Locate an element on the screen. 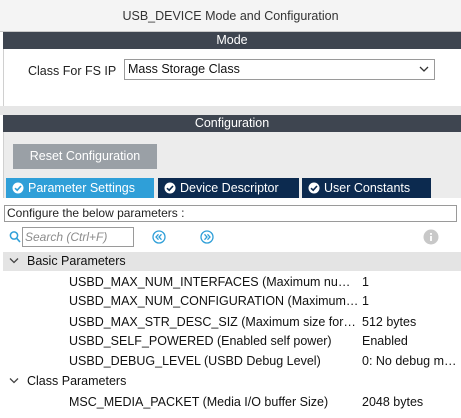  search-input is located at coordinates (78, 237).